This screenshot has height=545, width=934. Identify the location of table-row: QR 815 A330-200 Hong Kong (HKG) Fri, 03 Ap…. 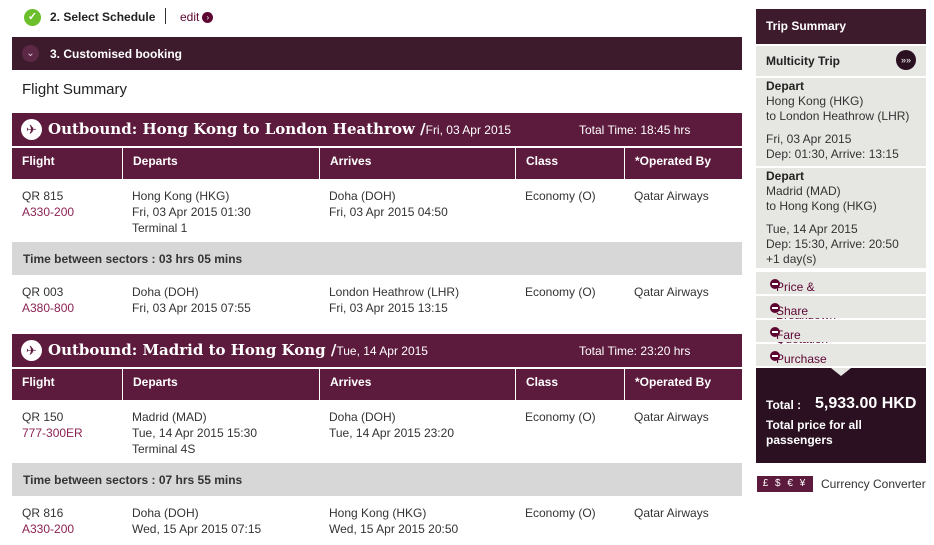
(377, 214).